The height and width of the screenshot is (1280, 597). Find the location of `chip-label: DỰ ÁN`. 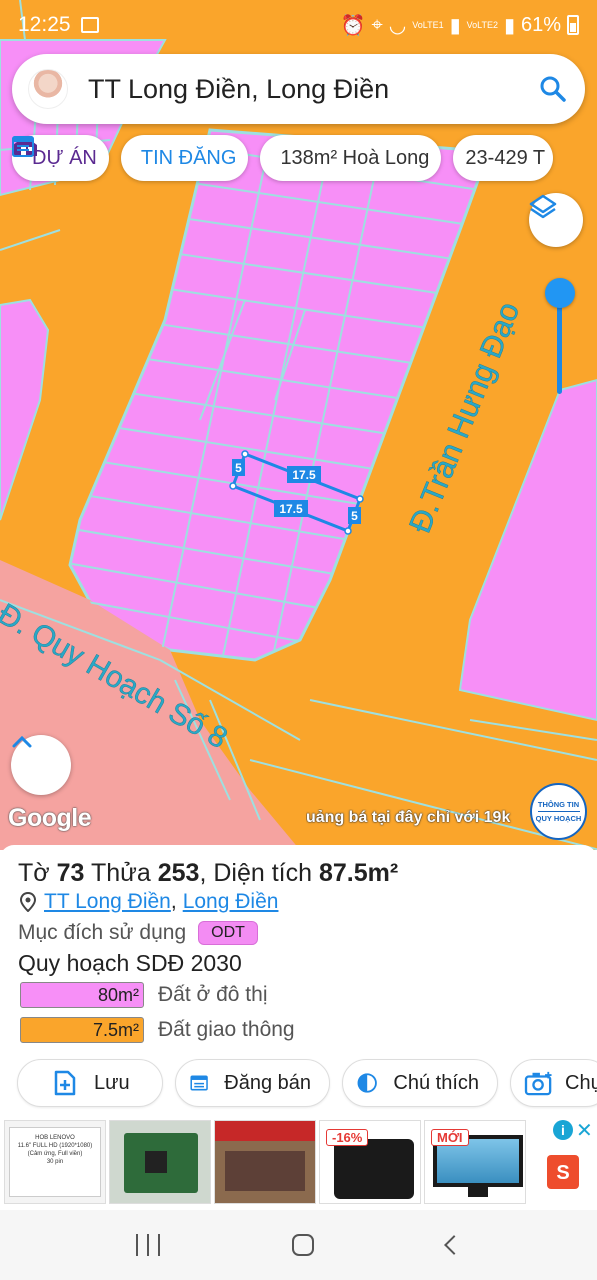

chip-label: DỰ ÁN is located at coordinates (64, 157).